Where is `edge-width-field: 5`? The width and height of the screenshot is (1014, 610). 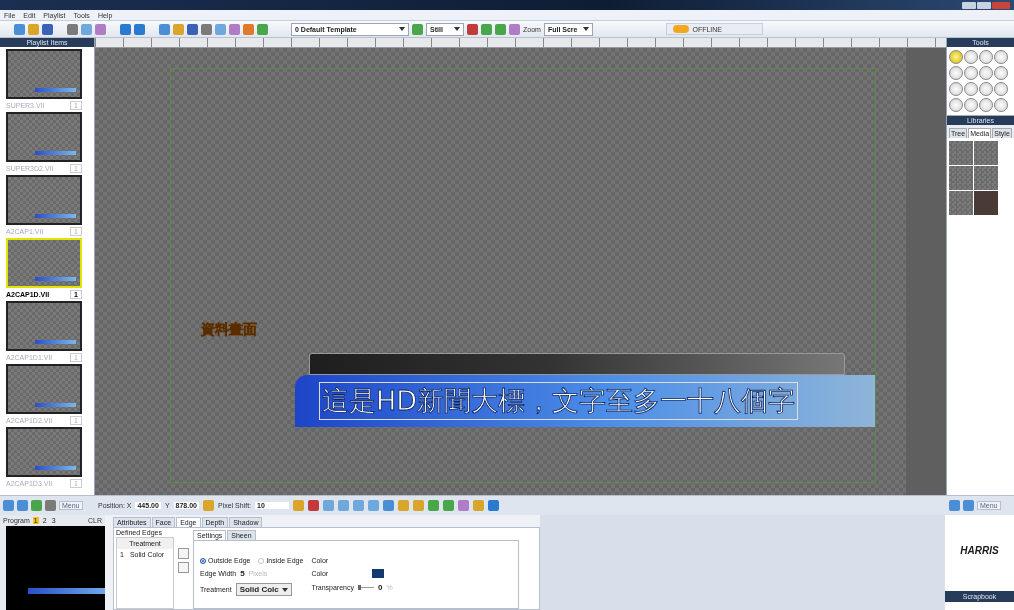
edge-width-field: 5 is located at coordinates (242, 573).